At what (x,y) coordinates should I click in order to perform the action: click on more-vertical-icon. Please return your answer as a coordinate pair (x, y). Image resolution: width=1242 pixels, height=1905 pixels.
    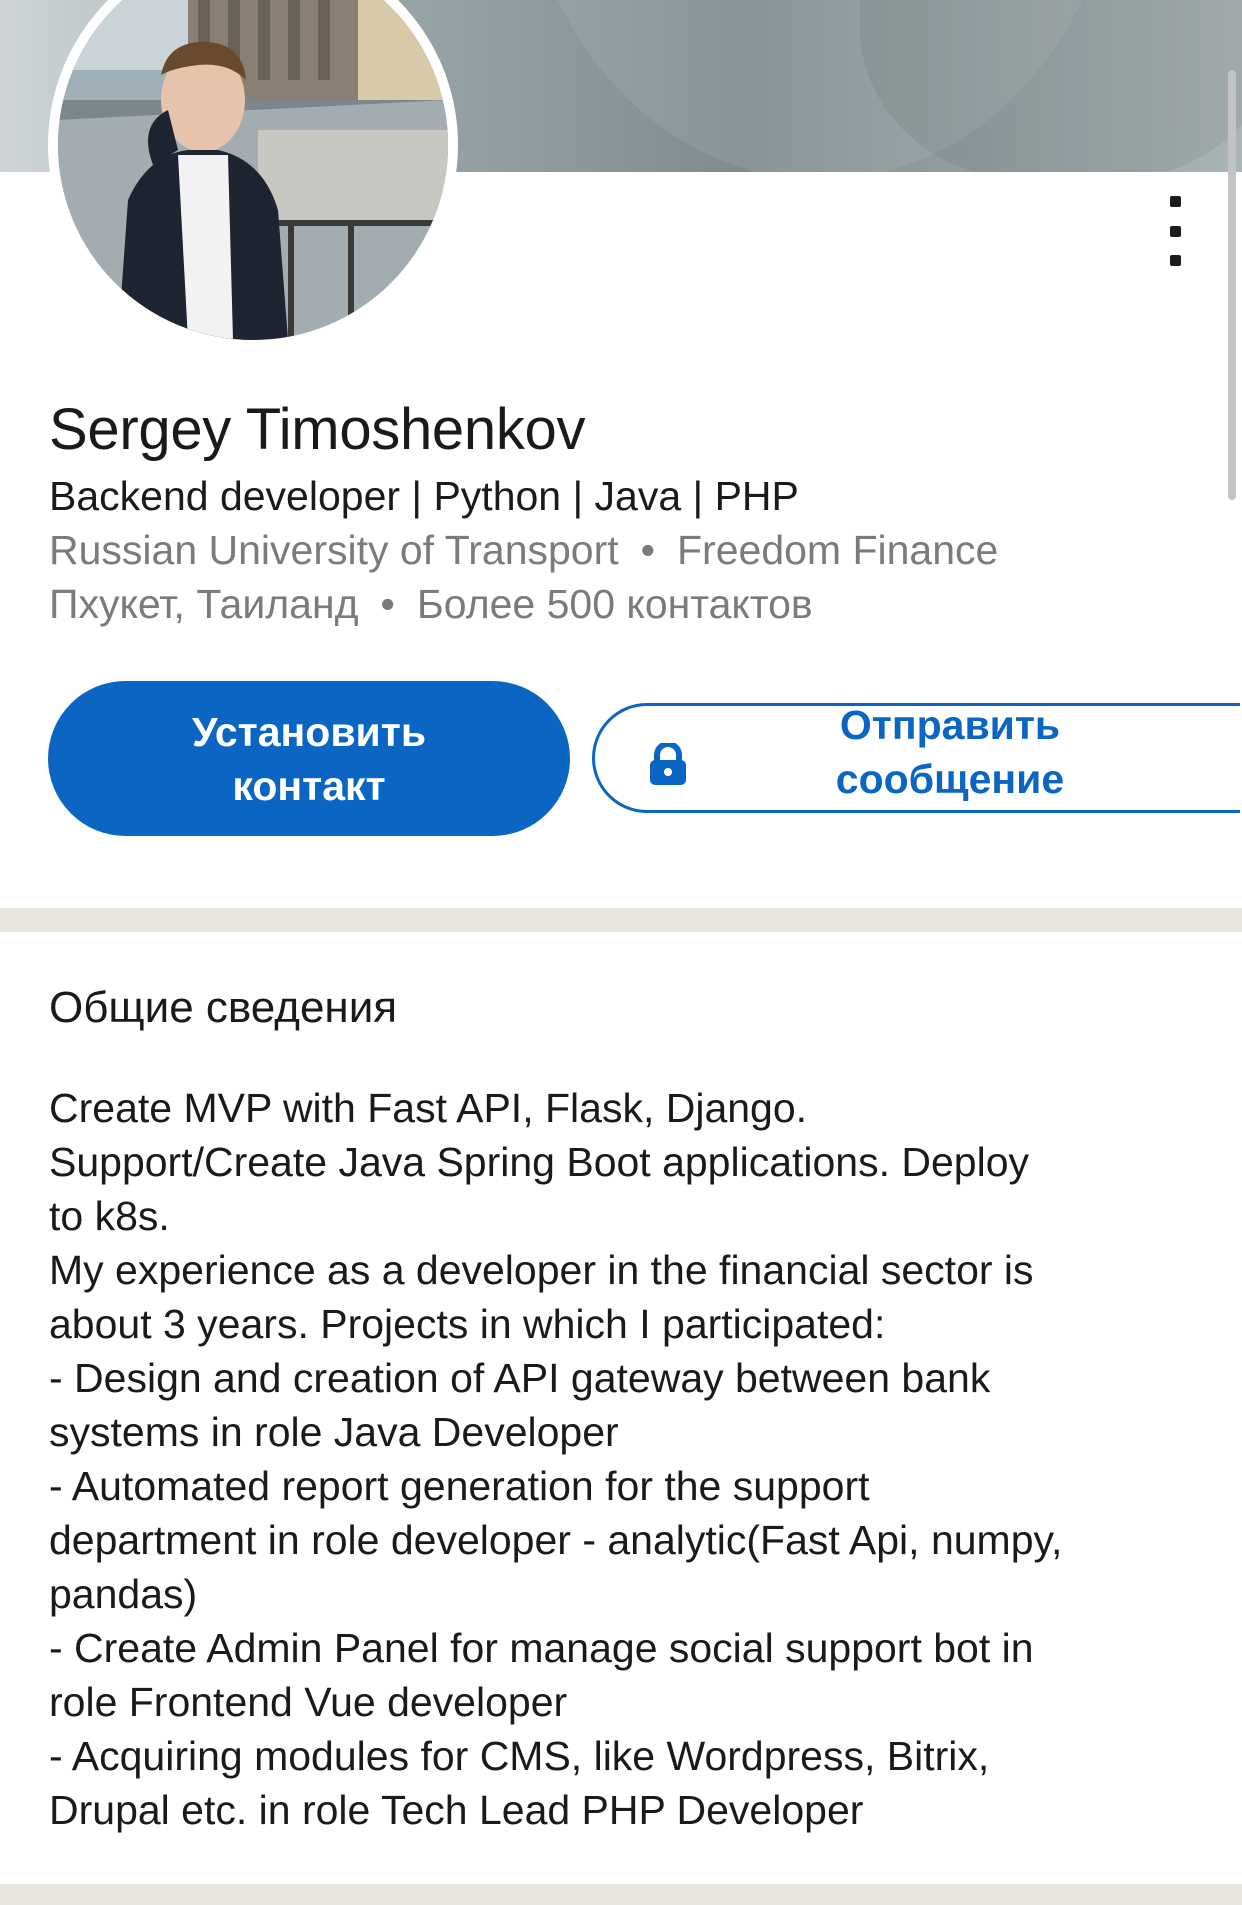
    Looking at the image, I should click on (1175, 201).